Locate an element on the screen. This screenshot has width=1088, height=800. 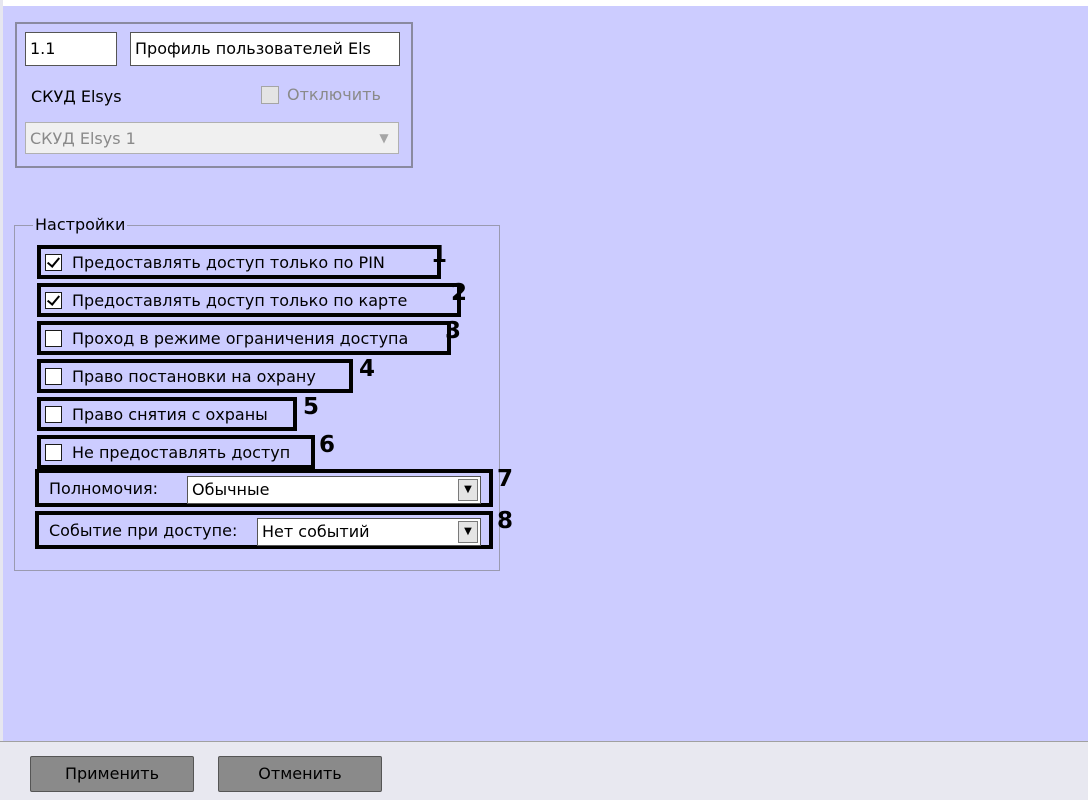
marker-label: 7 is located at coordinates (505, 479).